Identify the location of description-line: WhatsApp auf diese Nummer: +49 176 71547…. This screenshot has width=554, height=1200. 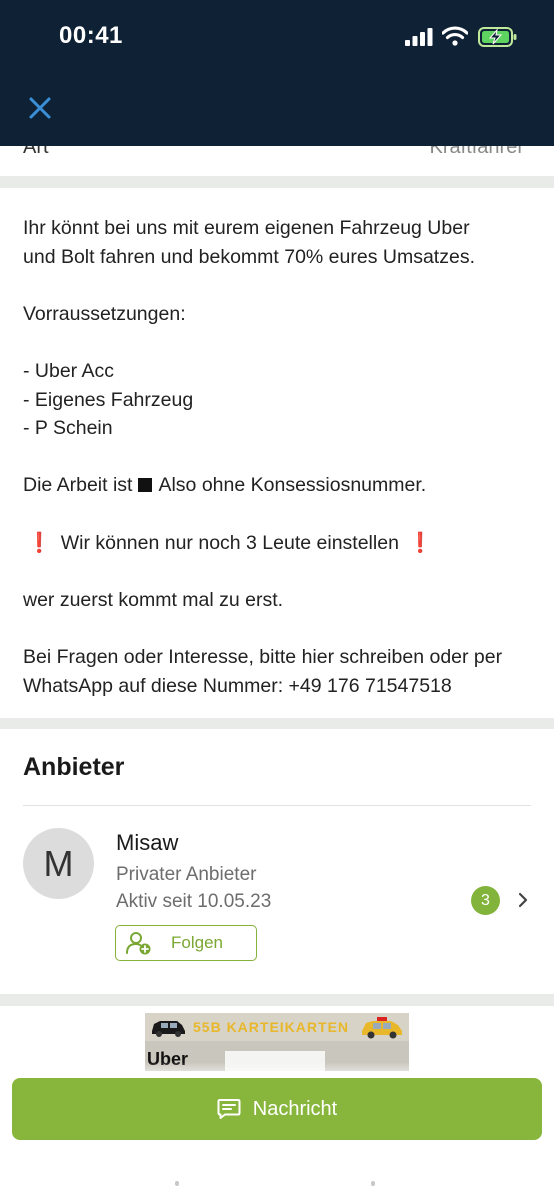
(237, 685).